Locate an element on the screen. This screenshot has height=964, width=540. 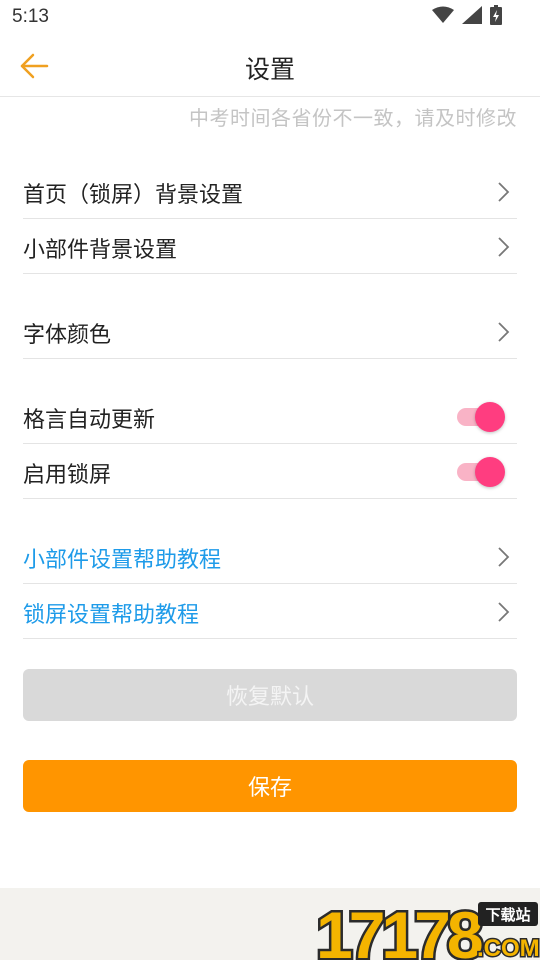
widget-help-row: 小部件设置帮助教程 is located at coordinates (270, 556).